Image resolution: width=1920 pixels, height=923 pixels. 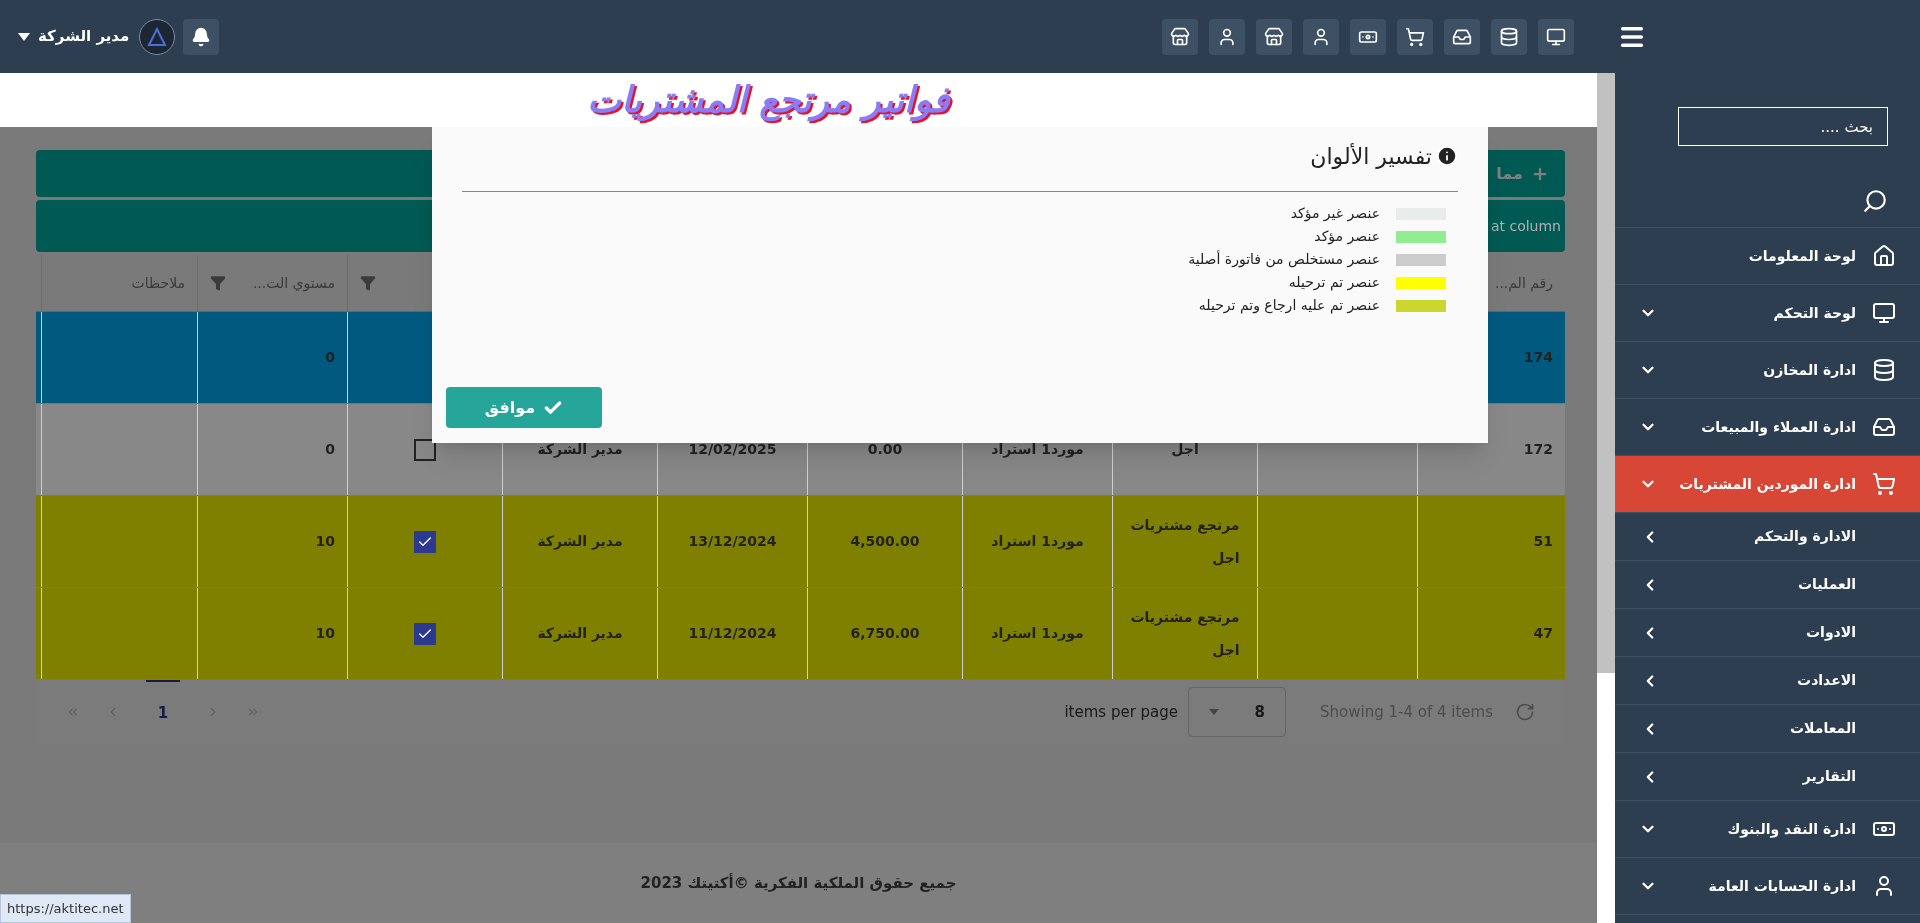 I want to click on legend-label: عنصر تم عليه ارجاع وتم ترحيله, so click(x=1289, y=306).